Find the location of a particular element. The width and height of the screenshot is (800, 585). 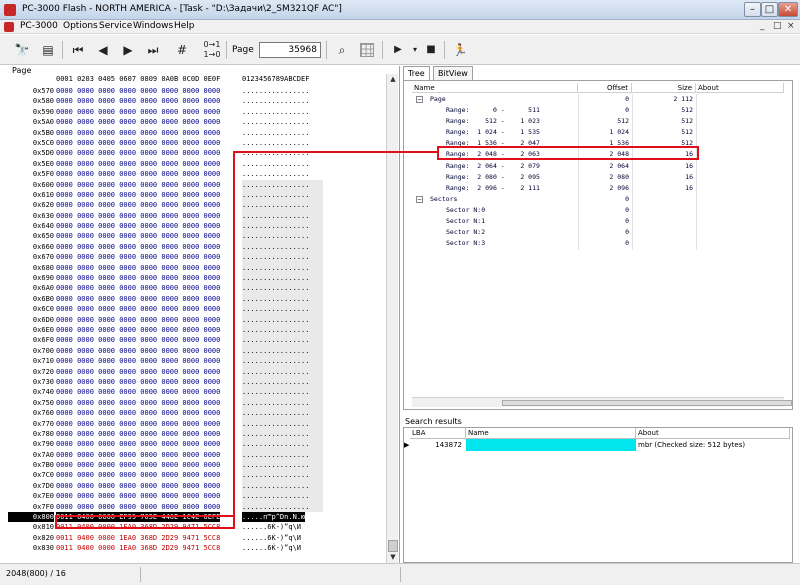

hex-scrollbar: ▲ ▼ is located at coordinates (392, 318).